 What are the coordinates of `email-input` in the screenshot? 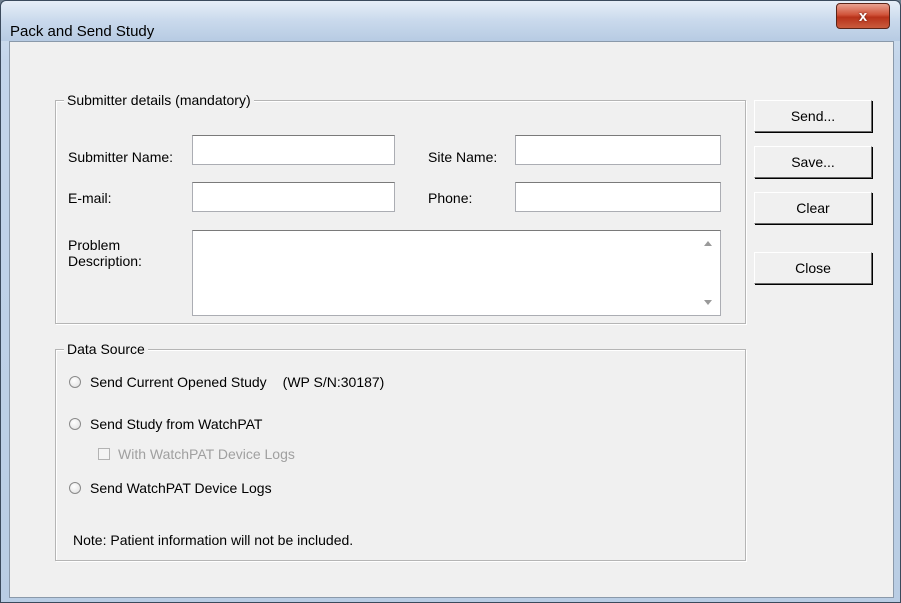 It's located at (293, 197).